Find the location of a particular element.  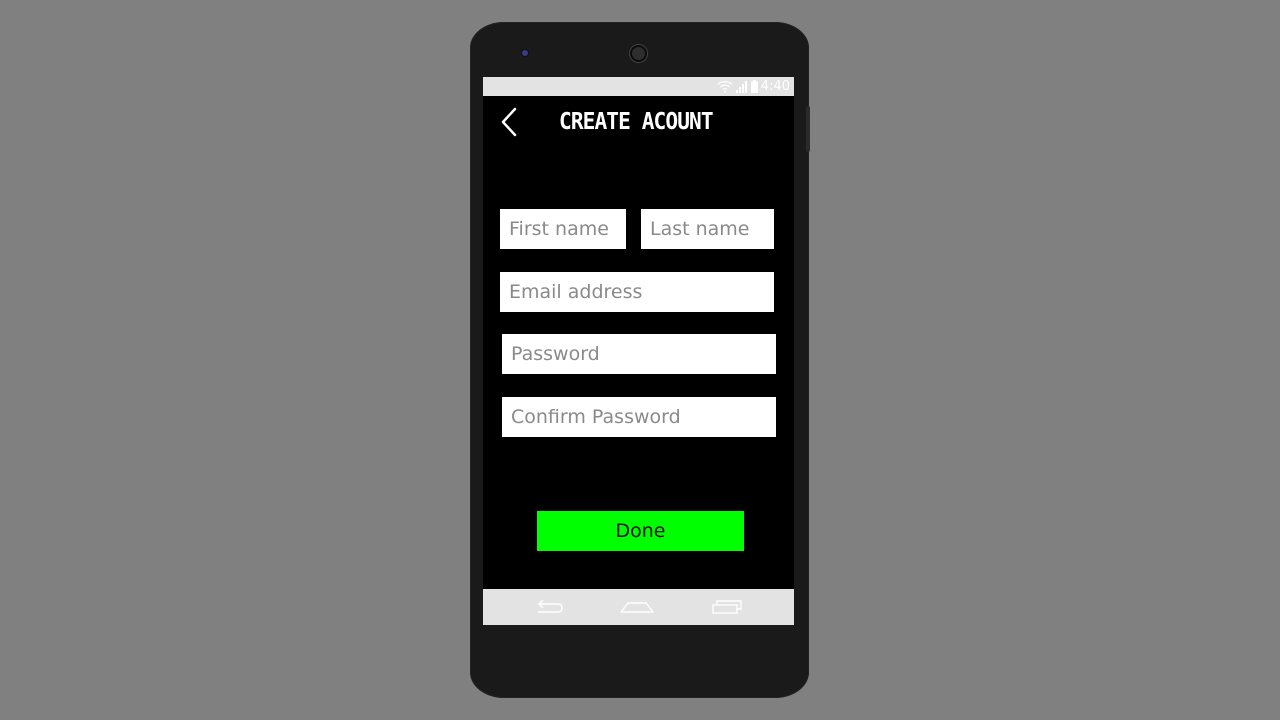

battery-icon is located at coordinates (754, 86).